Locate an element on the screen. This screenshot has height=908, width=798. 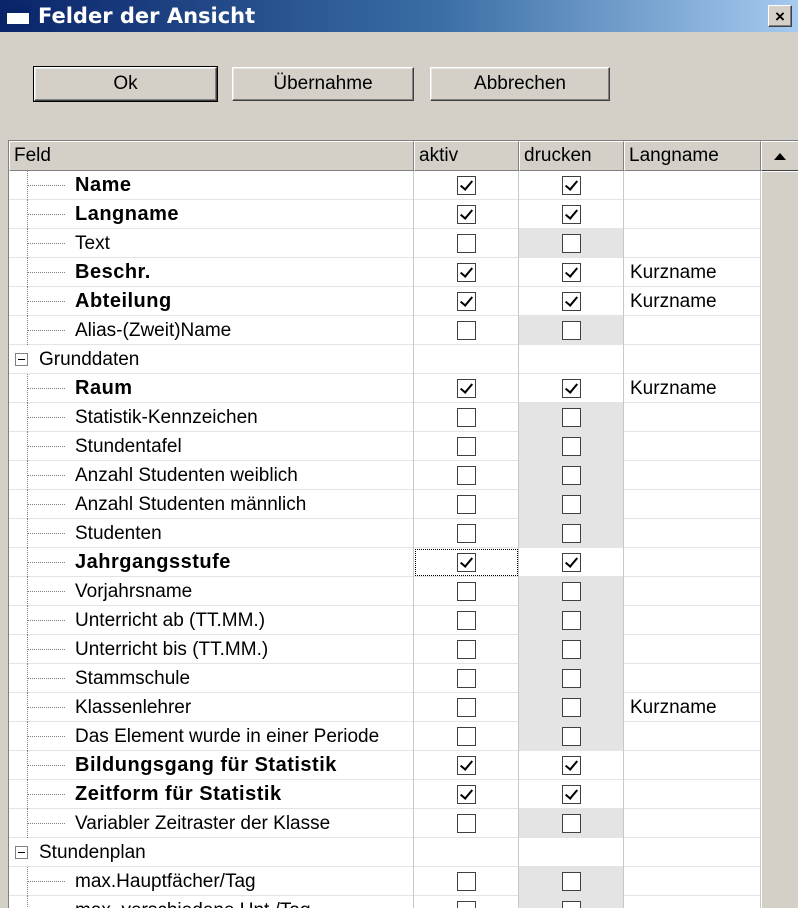
tree-group-row: Stundenplan is located at coordinates (385, 852).